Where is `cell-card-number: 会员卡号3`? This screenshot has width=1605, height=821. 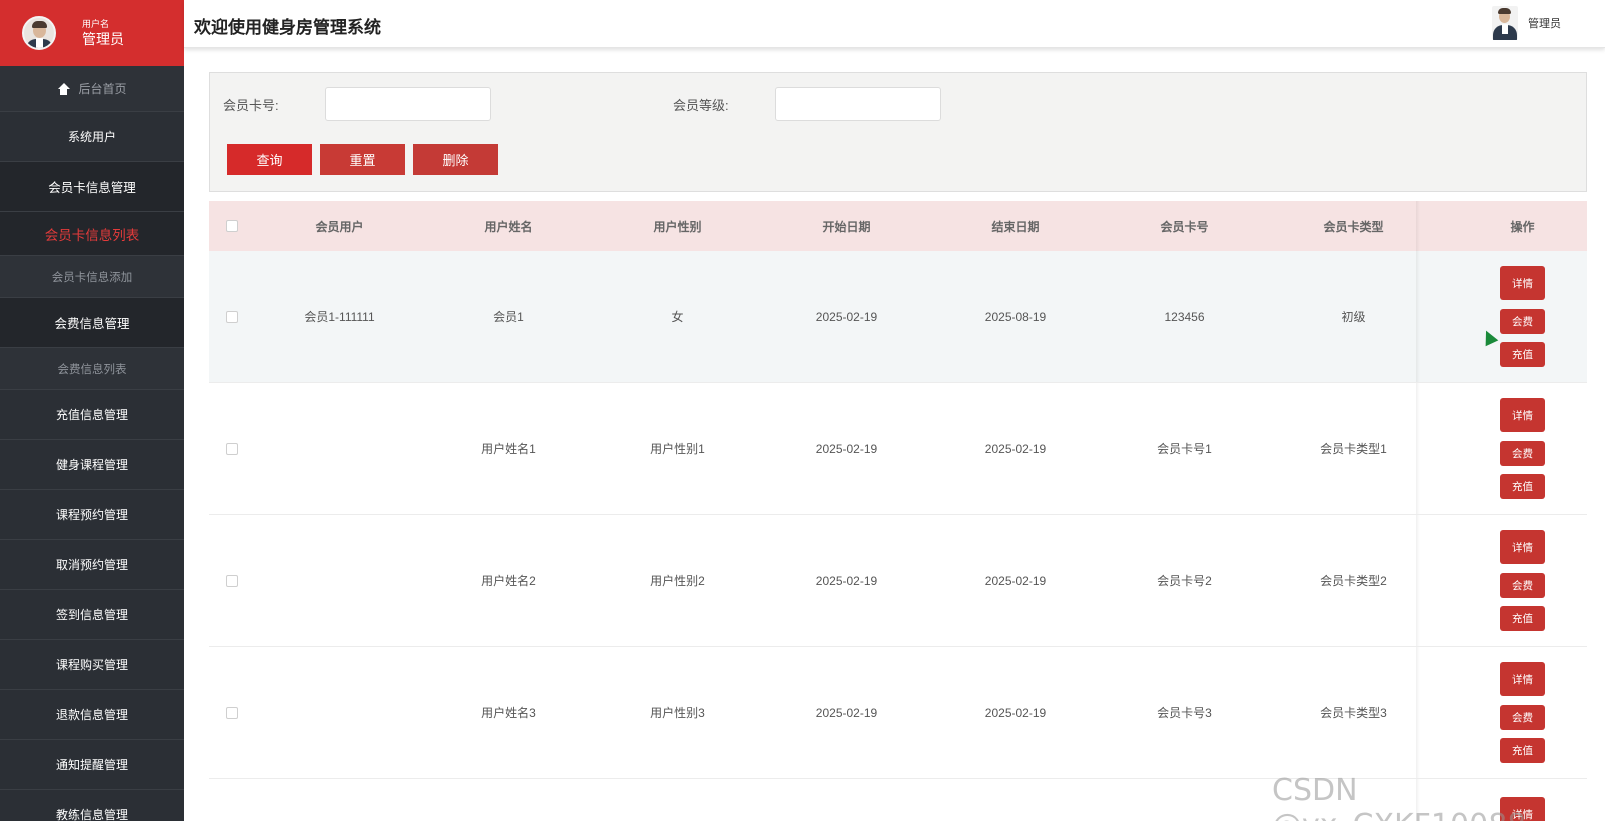 cell-card-number: 会员卡号3 is located at coordinates (1184, 713).